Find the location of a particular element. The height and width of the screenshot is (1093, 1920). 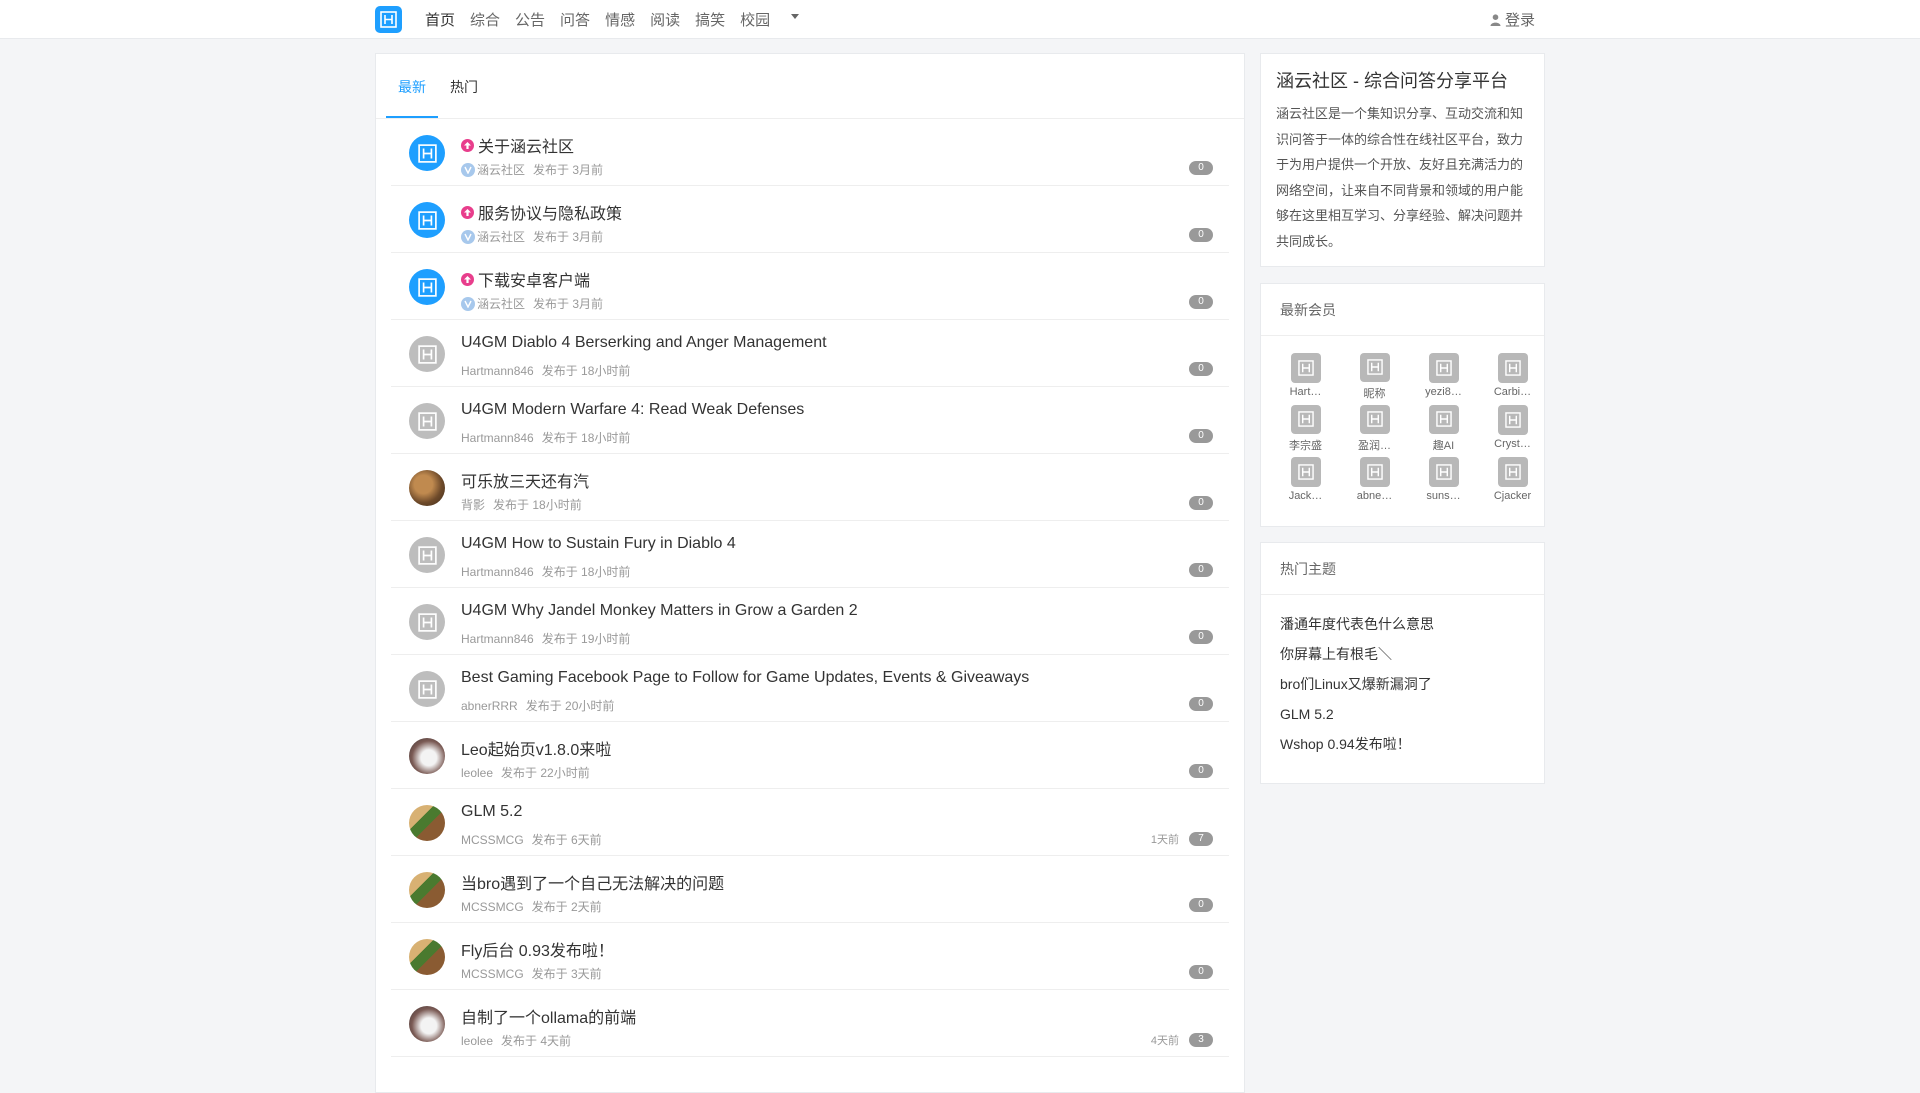

h-avatar-icon is located at coordinates (427, 354).